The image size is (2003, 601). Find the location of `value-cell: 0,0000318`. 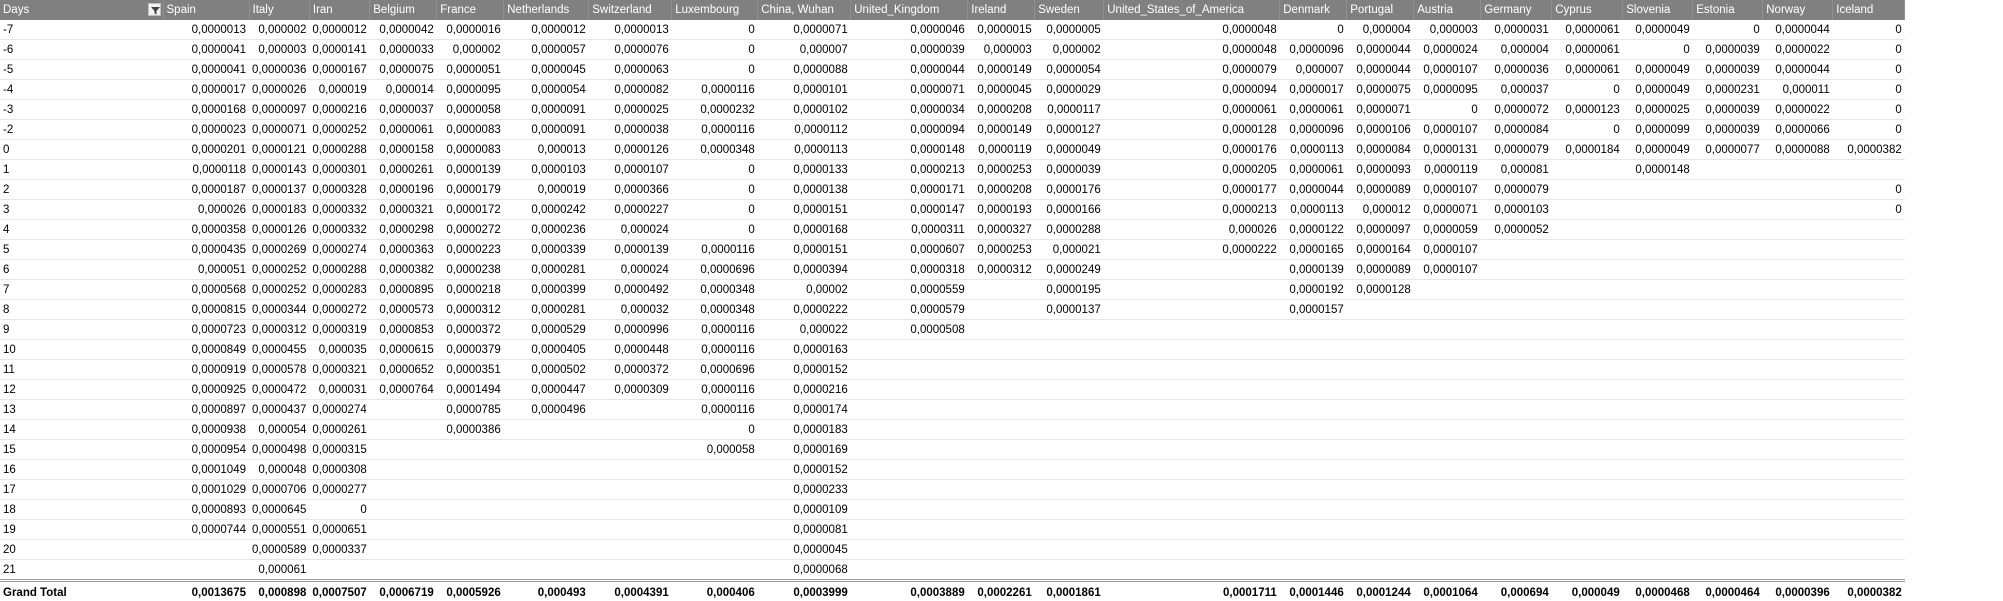

value-cell: 0,0000318 is located at coordinates (909, 269).